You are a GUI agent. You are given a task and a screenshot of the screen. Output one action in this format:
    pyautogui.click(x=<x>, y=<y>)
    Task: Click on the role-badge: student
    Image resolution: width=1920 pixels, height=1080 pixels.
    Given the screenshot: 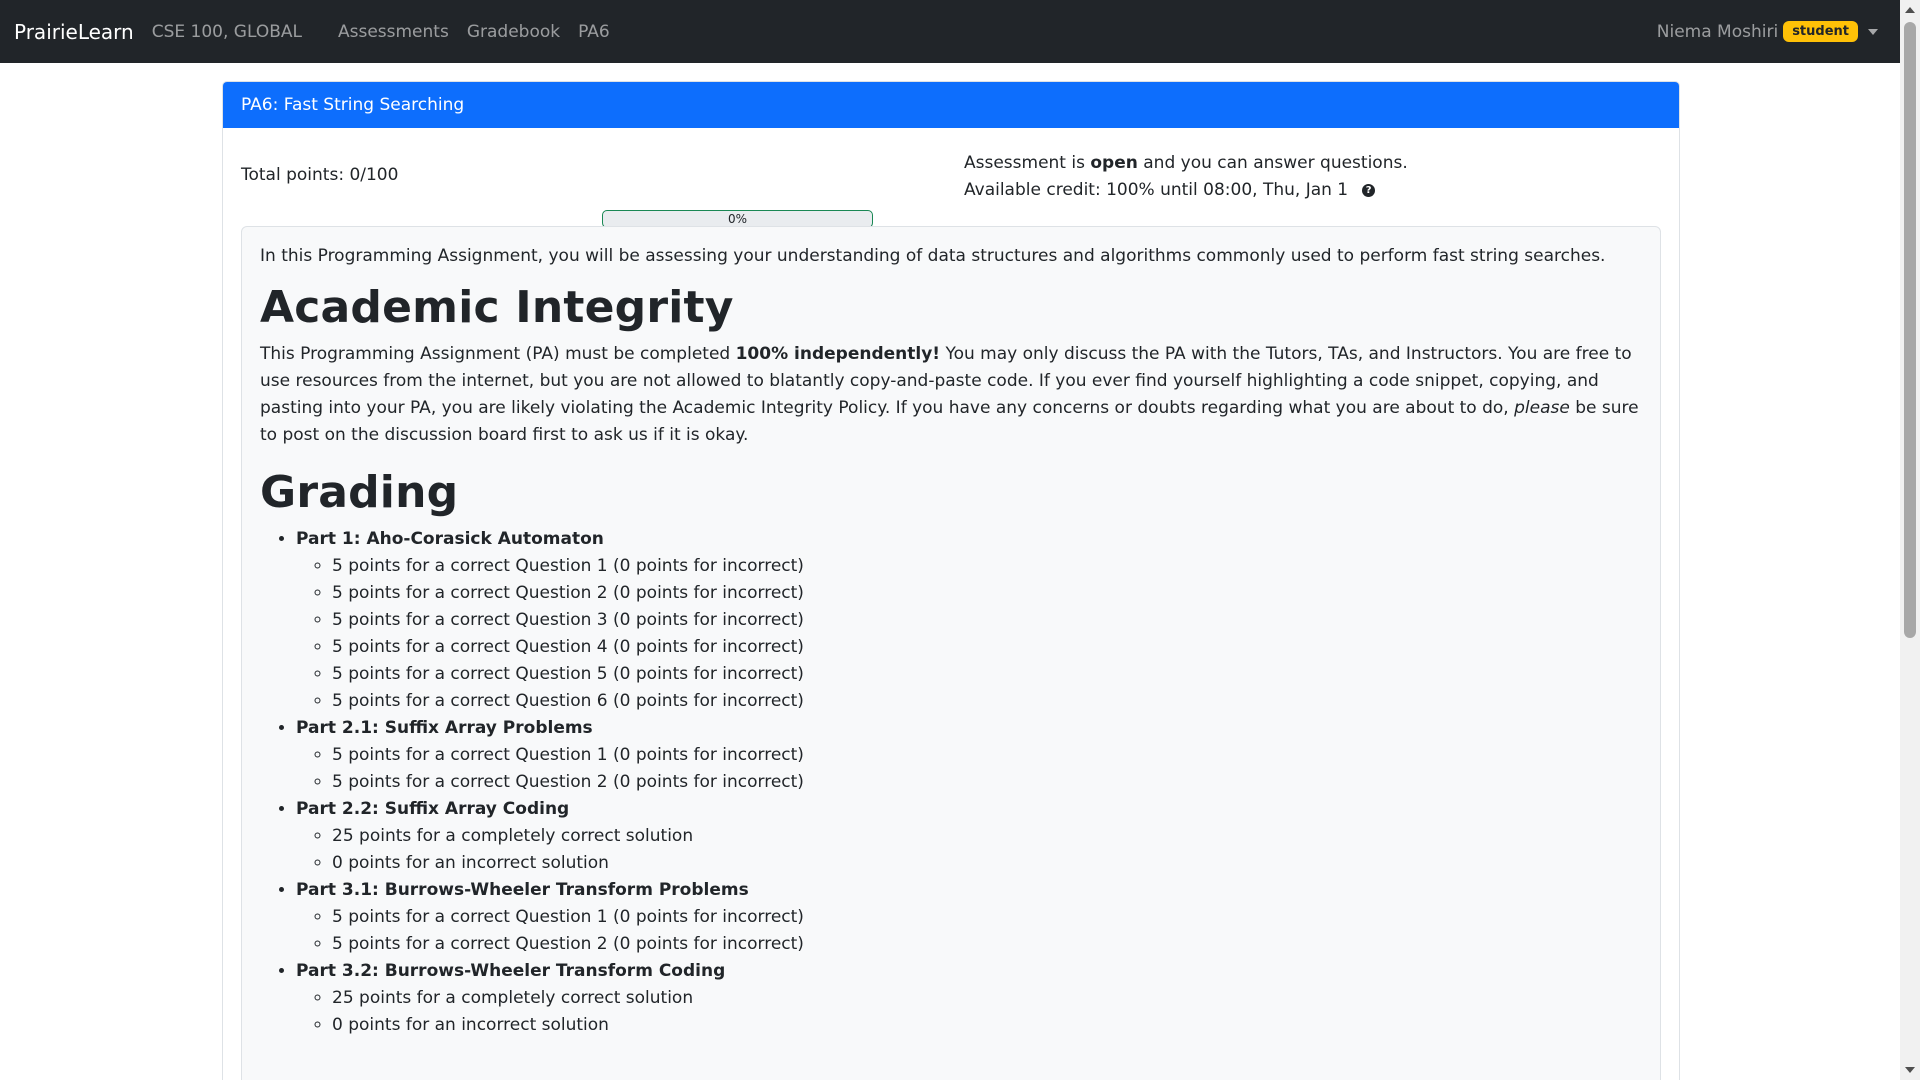 What is the action you would take?
    pyautogui.click(x=1820, y=31)
    